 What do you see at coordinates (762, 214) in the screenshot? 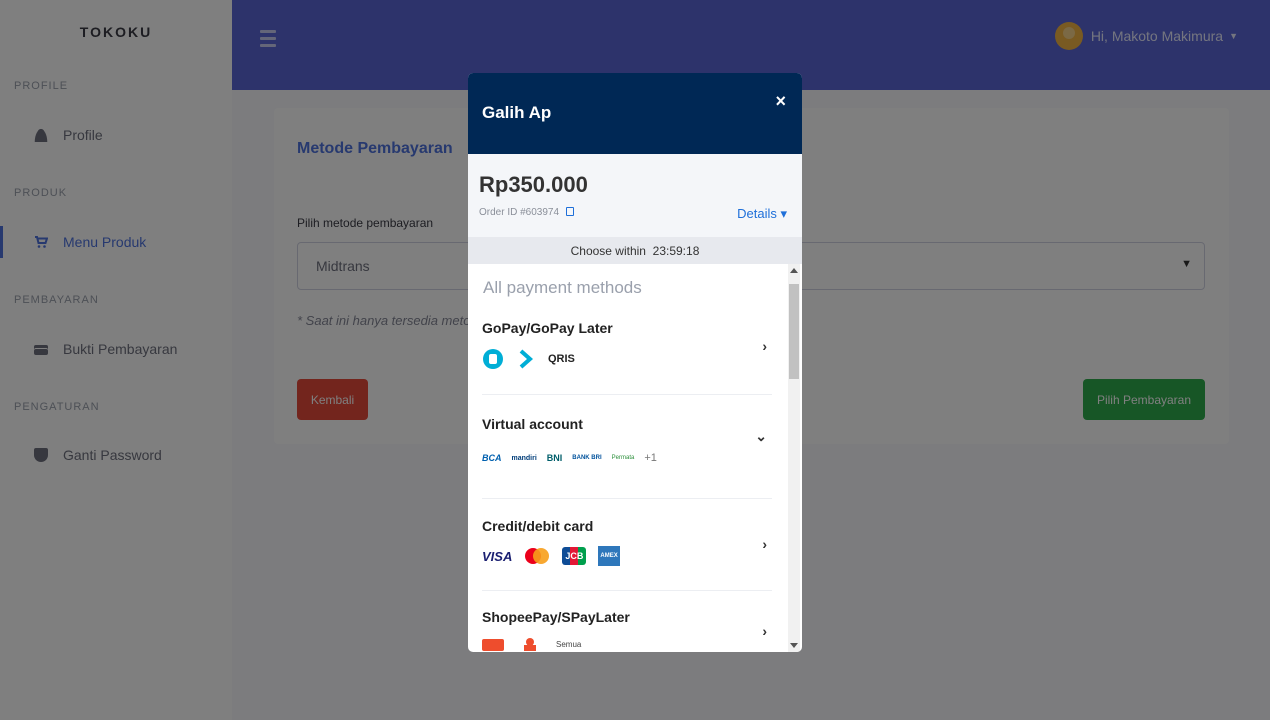
I see `details-toggle: Details ▾` at bounding box center [762, 214].